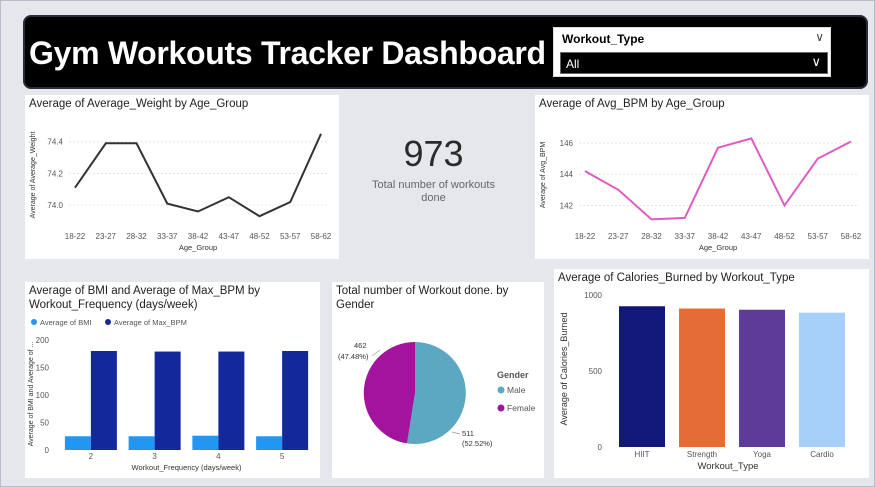 This screenshot has width=875, height=487. Describe the element at coordinates (477, 443) in the screenshot. I see `pie-data-label-male-percent: (52.52%)` at that location.